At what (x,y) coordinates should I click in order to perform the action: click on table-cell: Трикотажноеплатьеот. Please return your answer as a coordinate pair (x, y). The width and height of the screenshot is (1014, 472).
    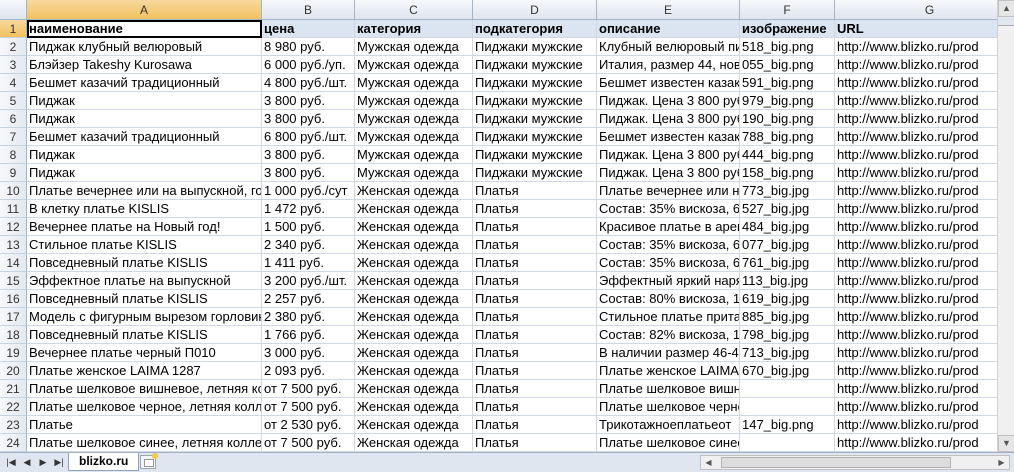
    Looking at the image, I should click on (668, 425).